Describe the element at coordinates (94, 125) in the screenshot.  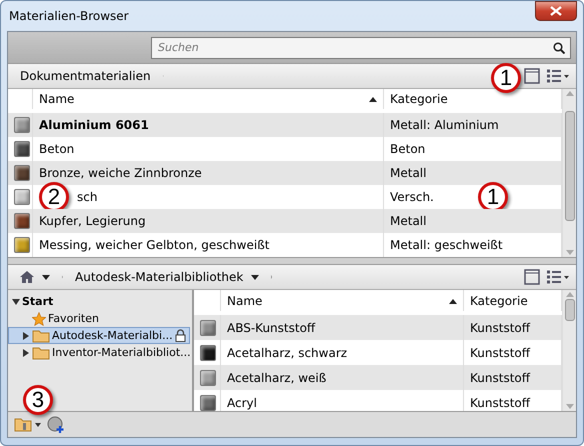
I see `material-name: Aluminium 6061` at that location.